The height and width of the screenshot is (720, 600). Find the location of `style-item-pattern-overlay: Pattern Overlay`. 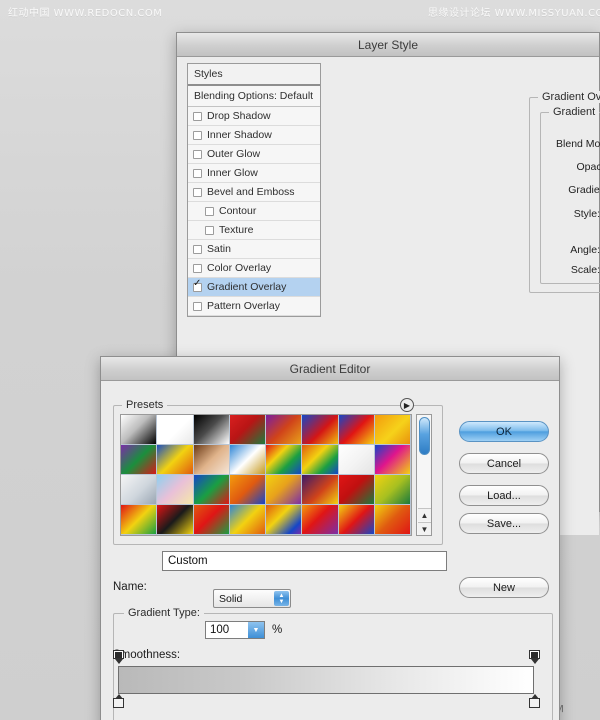

style-item-pattern-overlay: Pattern Overlay is located at coordinates (254, 306).